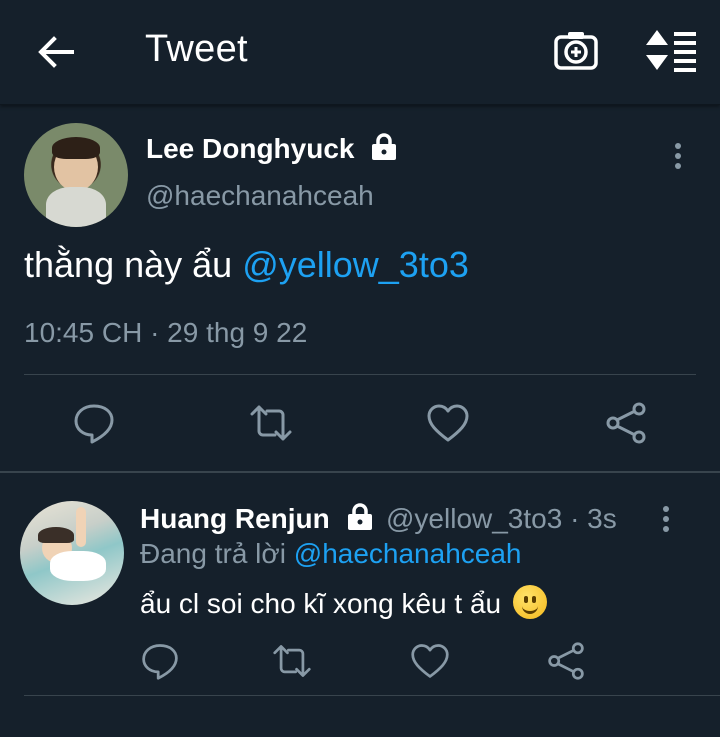 The width and height of the screenshot is (720, 737). Describe the element at coordinates (576, 50) in the screenshot. I see `camera-icon` at that location.